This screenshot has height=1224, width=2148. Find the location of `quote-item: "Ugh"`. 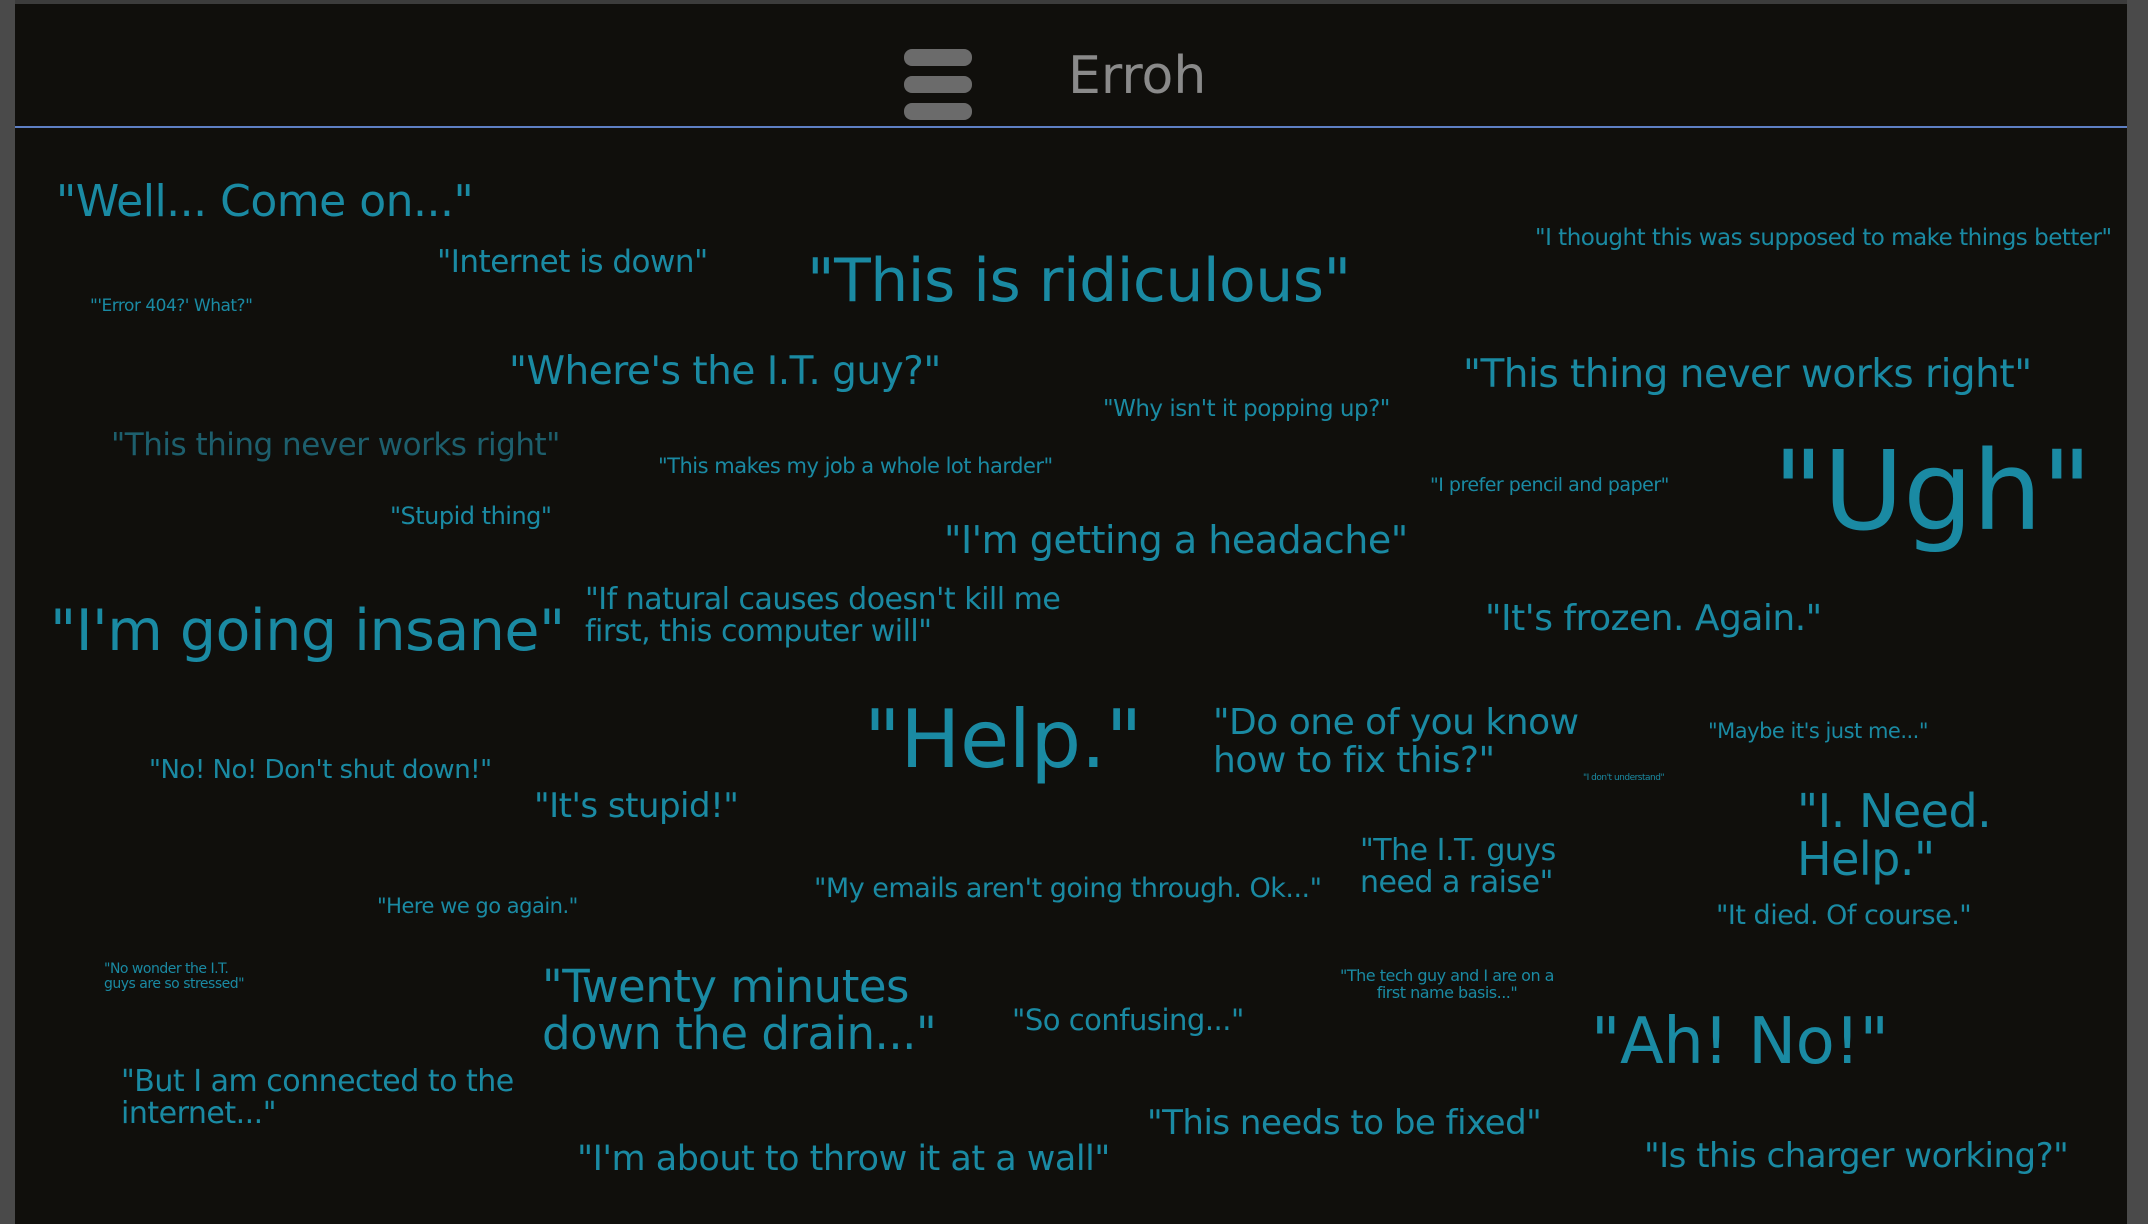

quote-item: "Ugh" is located at coordinates (1932, 491).